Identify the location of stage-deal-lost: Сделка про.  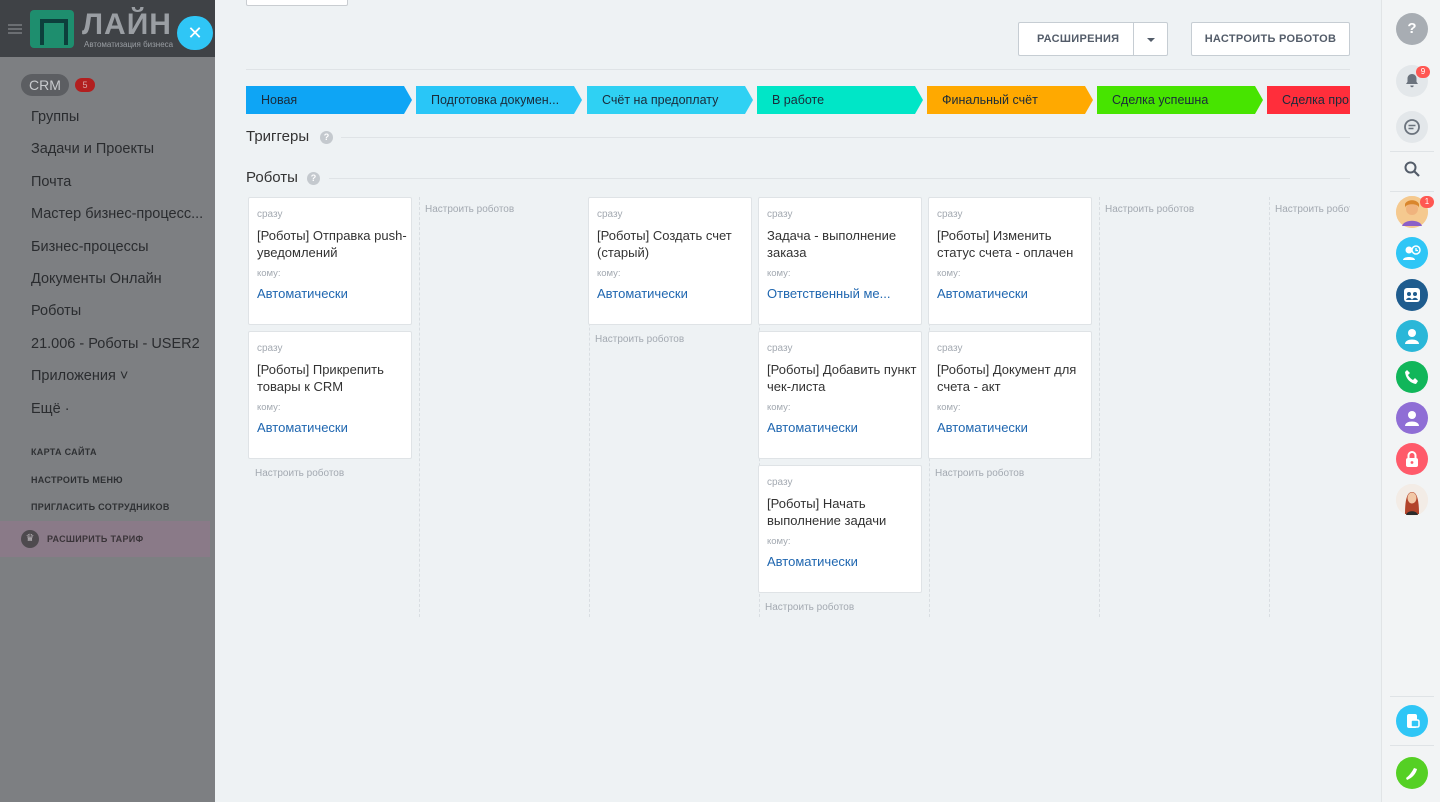
(1308, 100).